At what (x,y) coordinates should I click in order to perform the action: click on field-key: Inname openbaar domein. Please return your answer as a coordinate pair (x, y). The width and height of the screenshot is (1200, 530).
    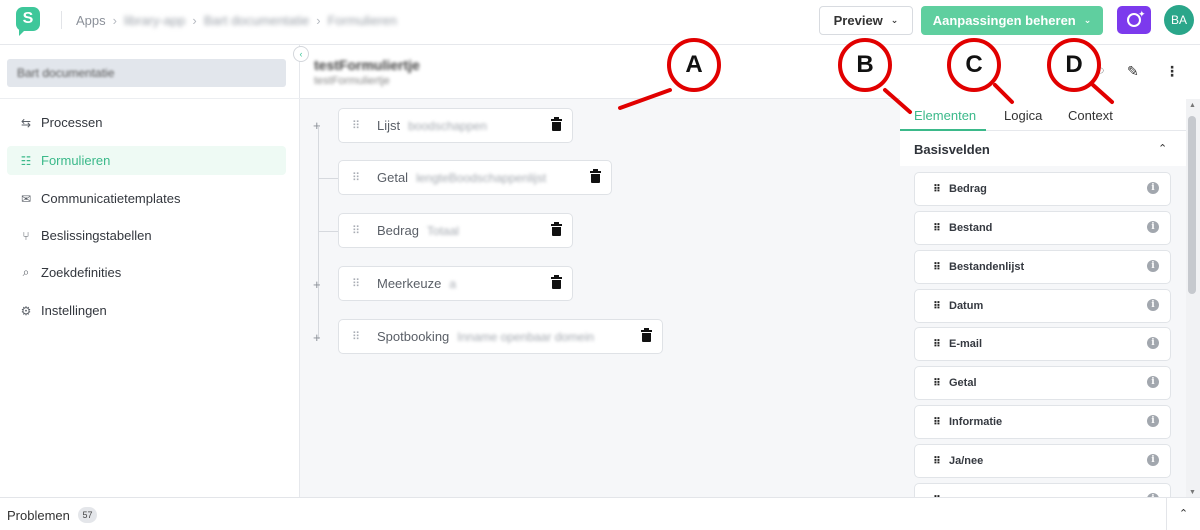
    Looking at the image, I should click on (526, 336).